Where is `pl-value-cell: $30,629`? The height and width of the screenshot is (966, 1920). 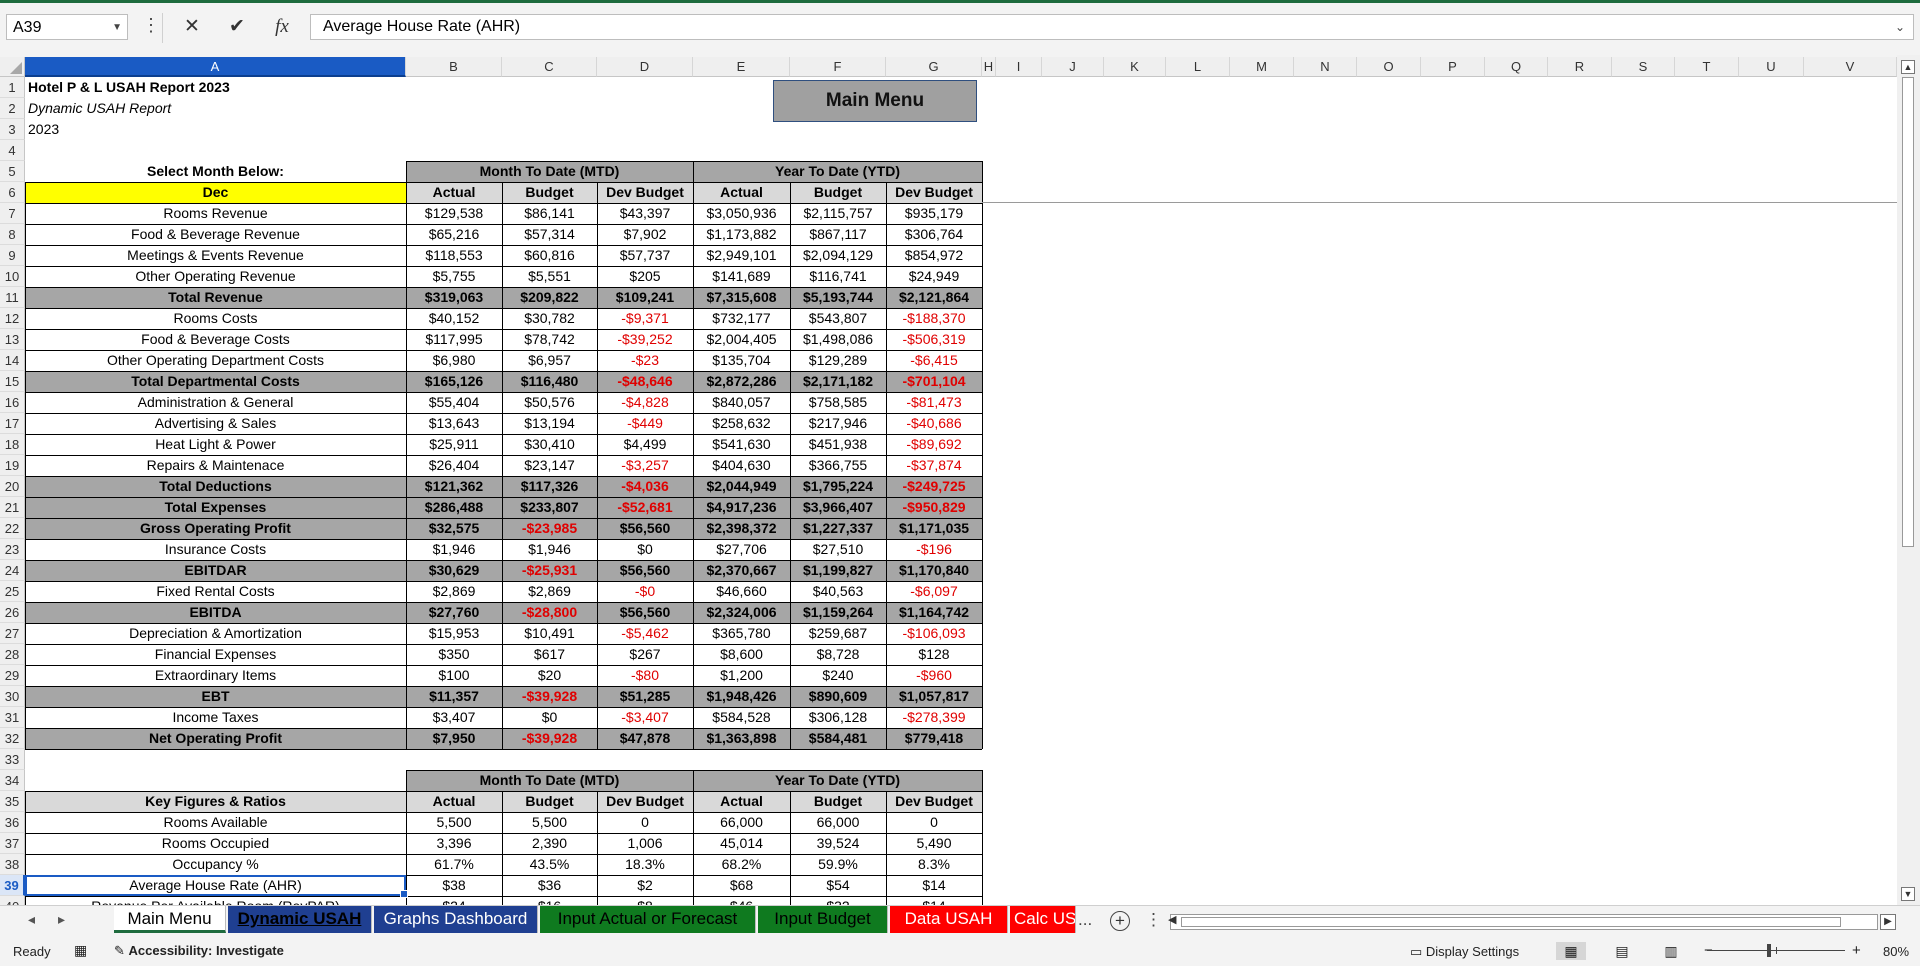 pl-value-cell: $30,629 is located at coordinates (454, 570).